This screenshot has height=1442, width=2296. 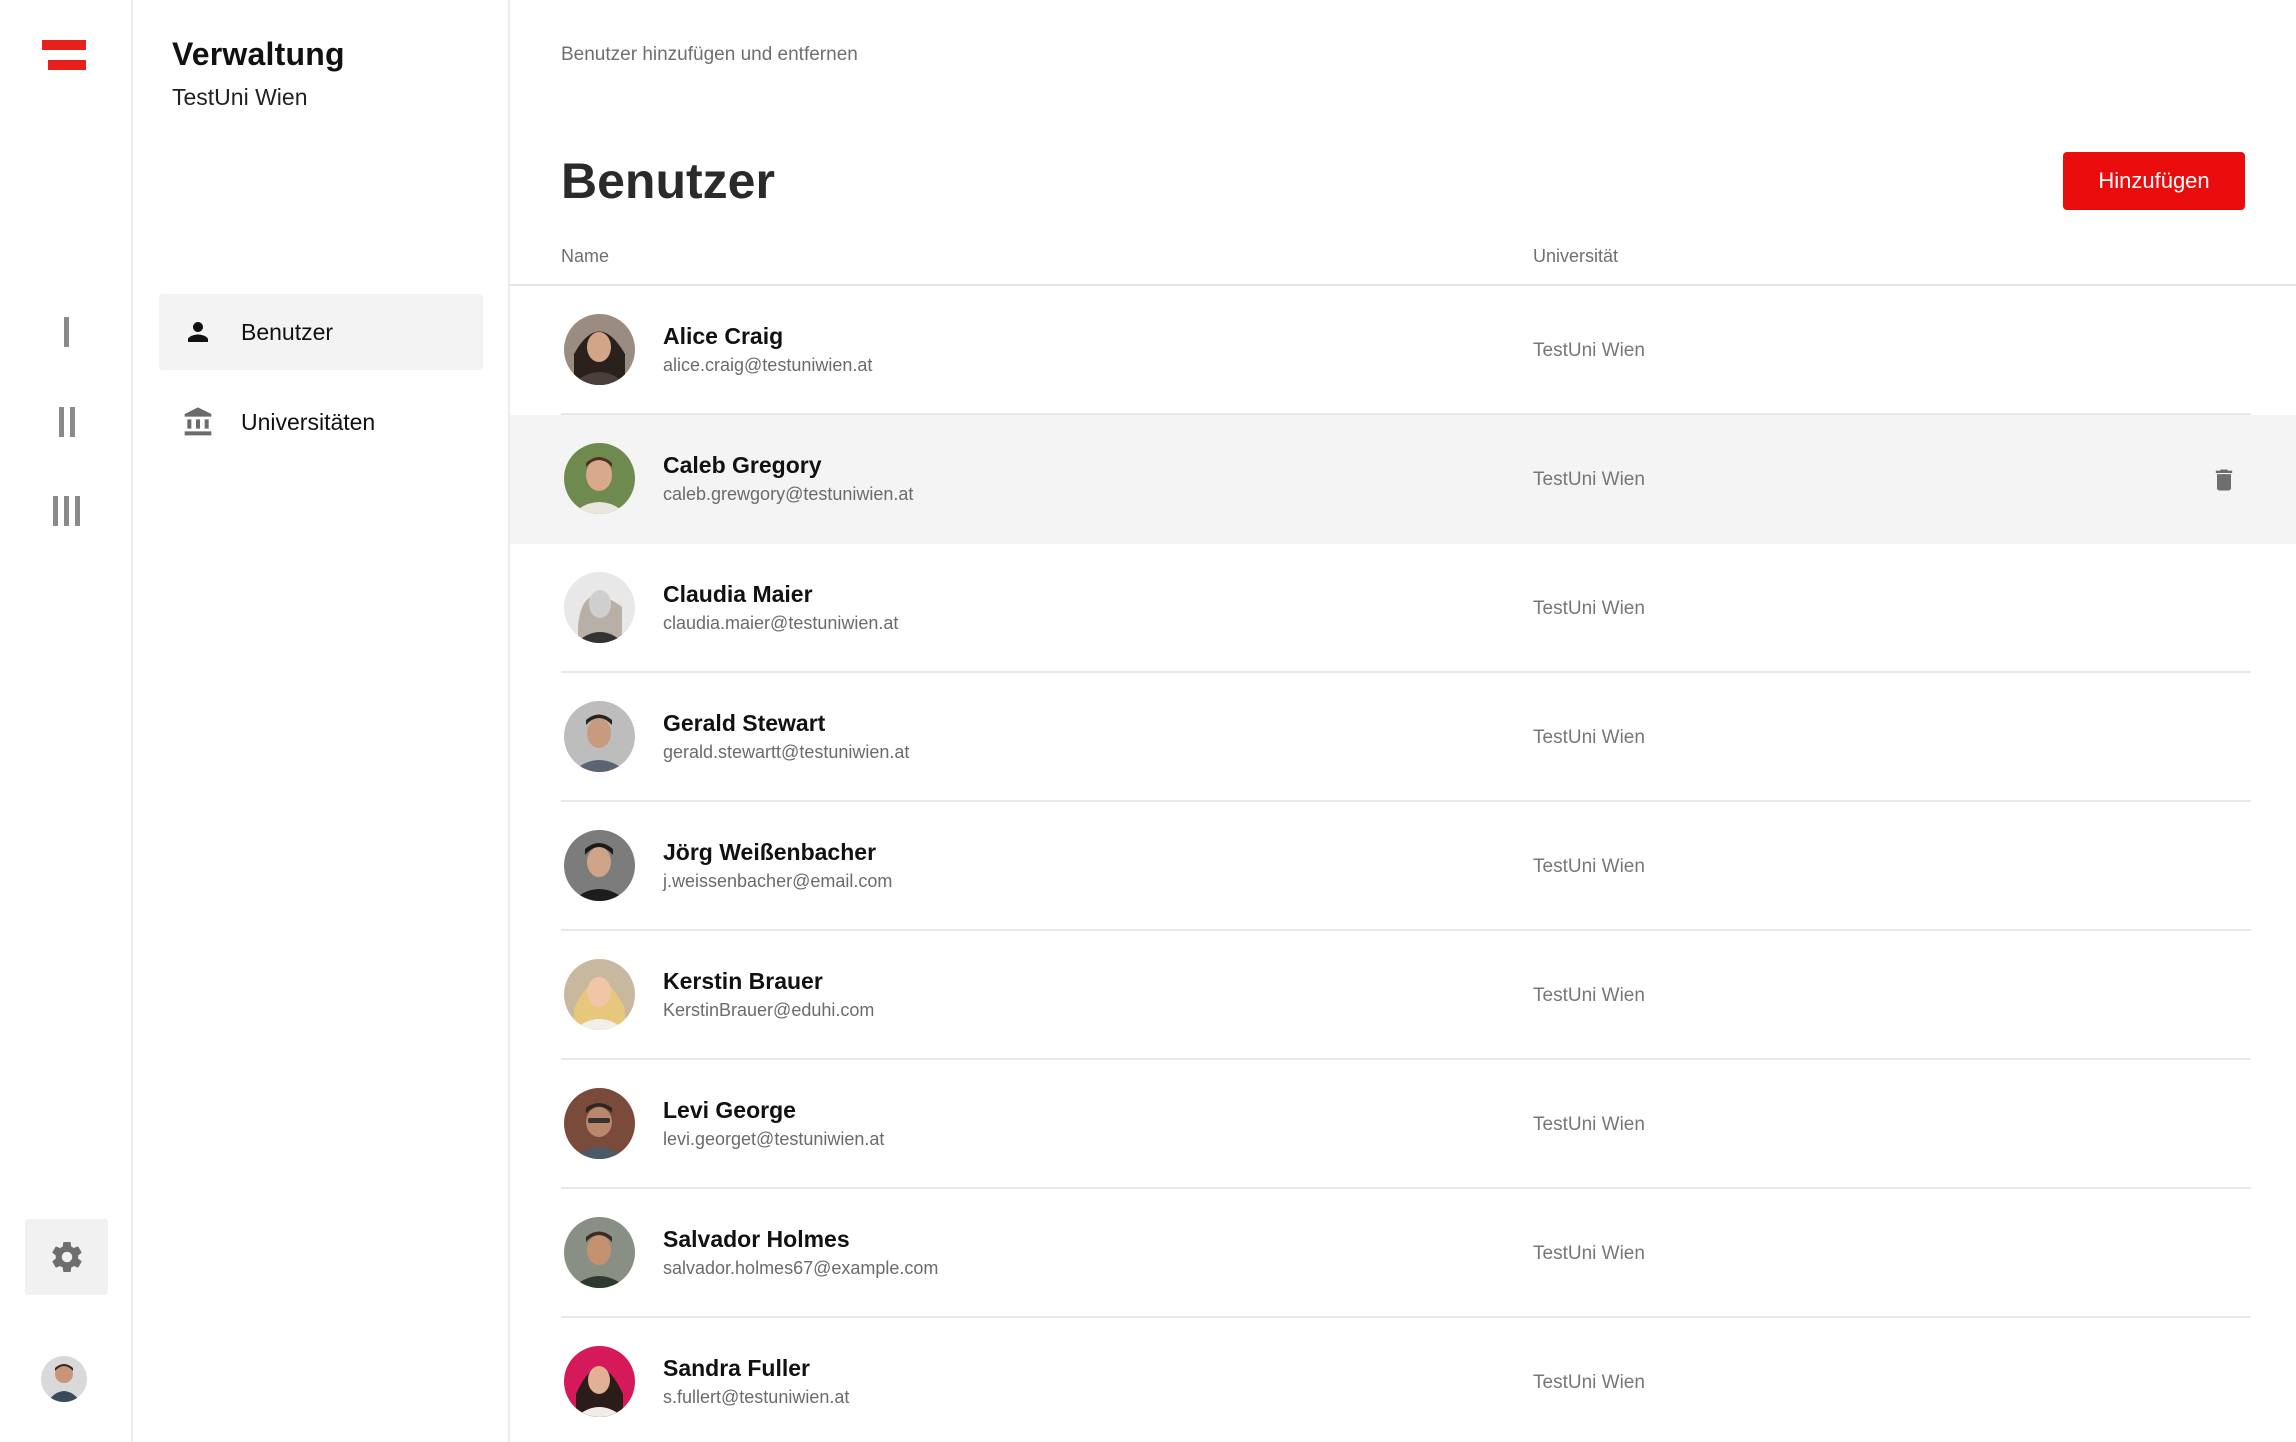 What do you see at coordinates (64, 55) in the screenshot?
I see `austria-logo` at bounding box center [64, 55].